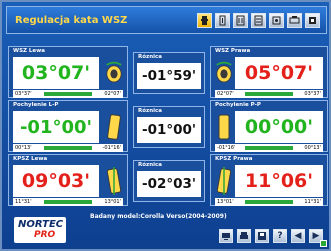 This screenshot has width=331, height=251. I want to click on page-4-button, so click(276, 20).